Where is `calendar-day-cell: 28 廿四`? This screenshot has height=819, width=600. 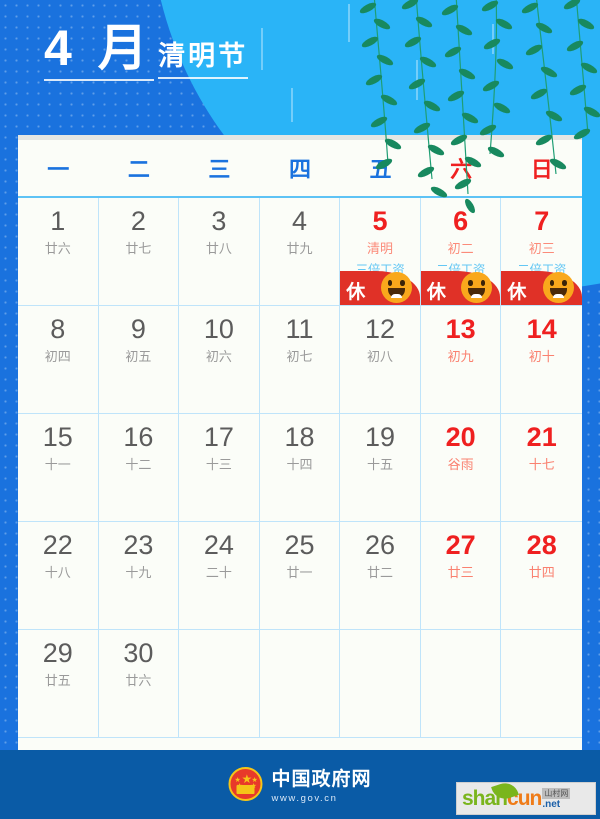
calendar-day-cell: 28 廿四 is located at coordinates (541, 576).